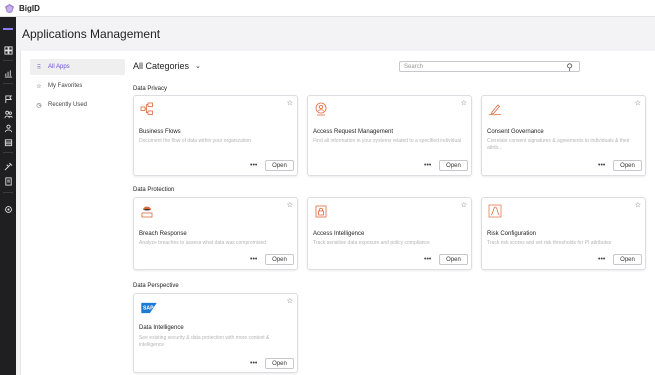 The height and width of the screenshot is (375, 655). I want to click on sidebar-item-policies, so click(8, 114).